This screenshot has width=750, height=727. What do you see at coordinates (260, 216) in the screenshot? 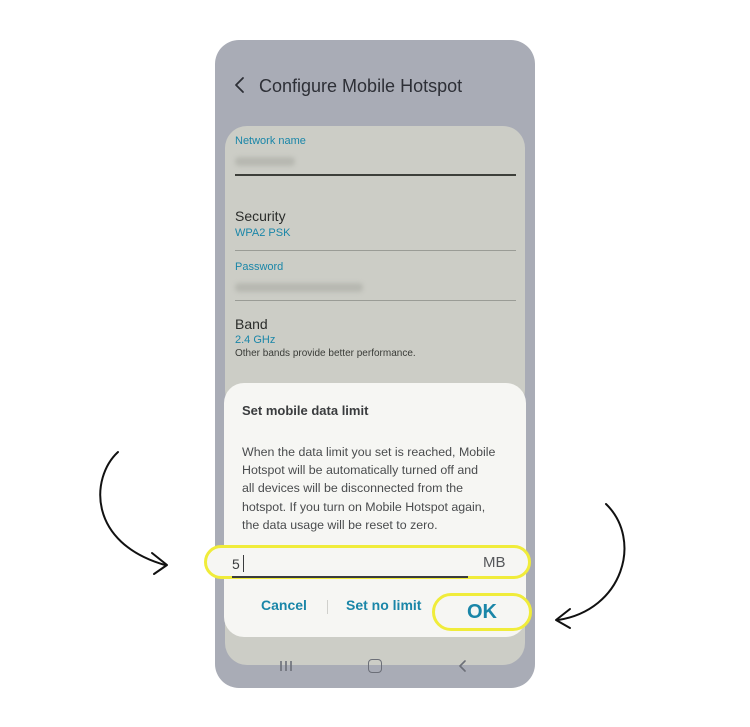
I see `security-label: Security` at bounding box center [260, 216].